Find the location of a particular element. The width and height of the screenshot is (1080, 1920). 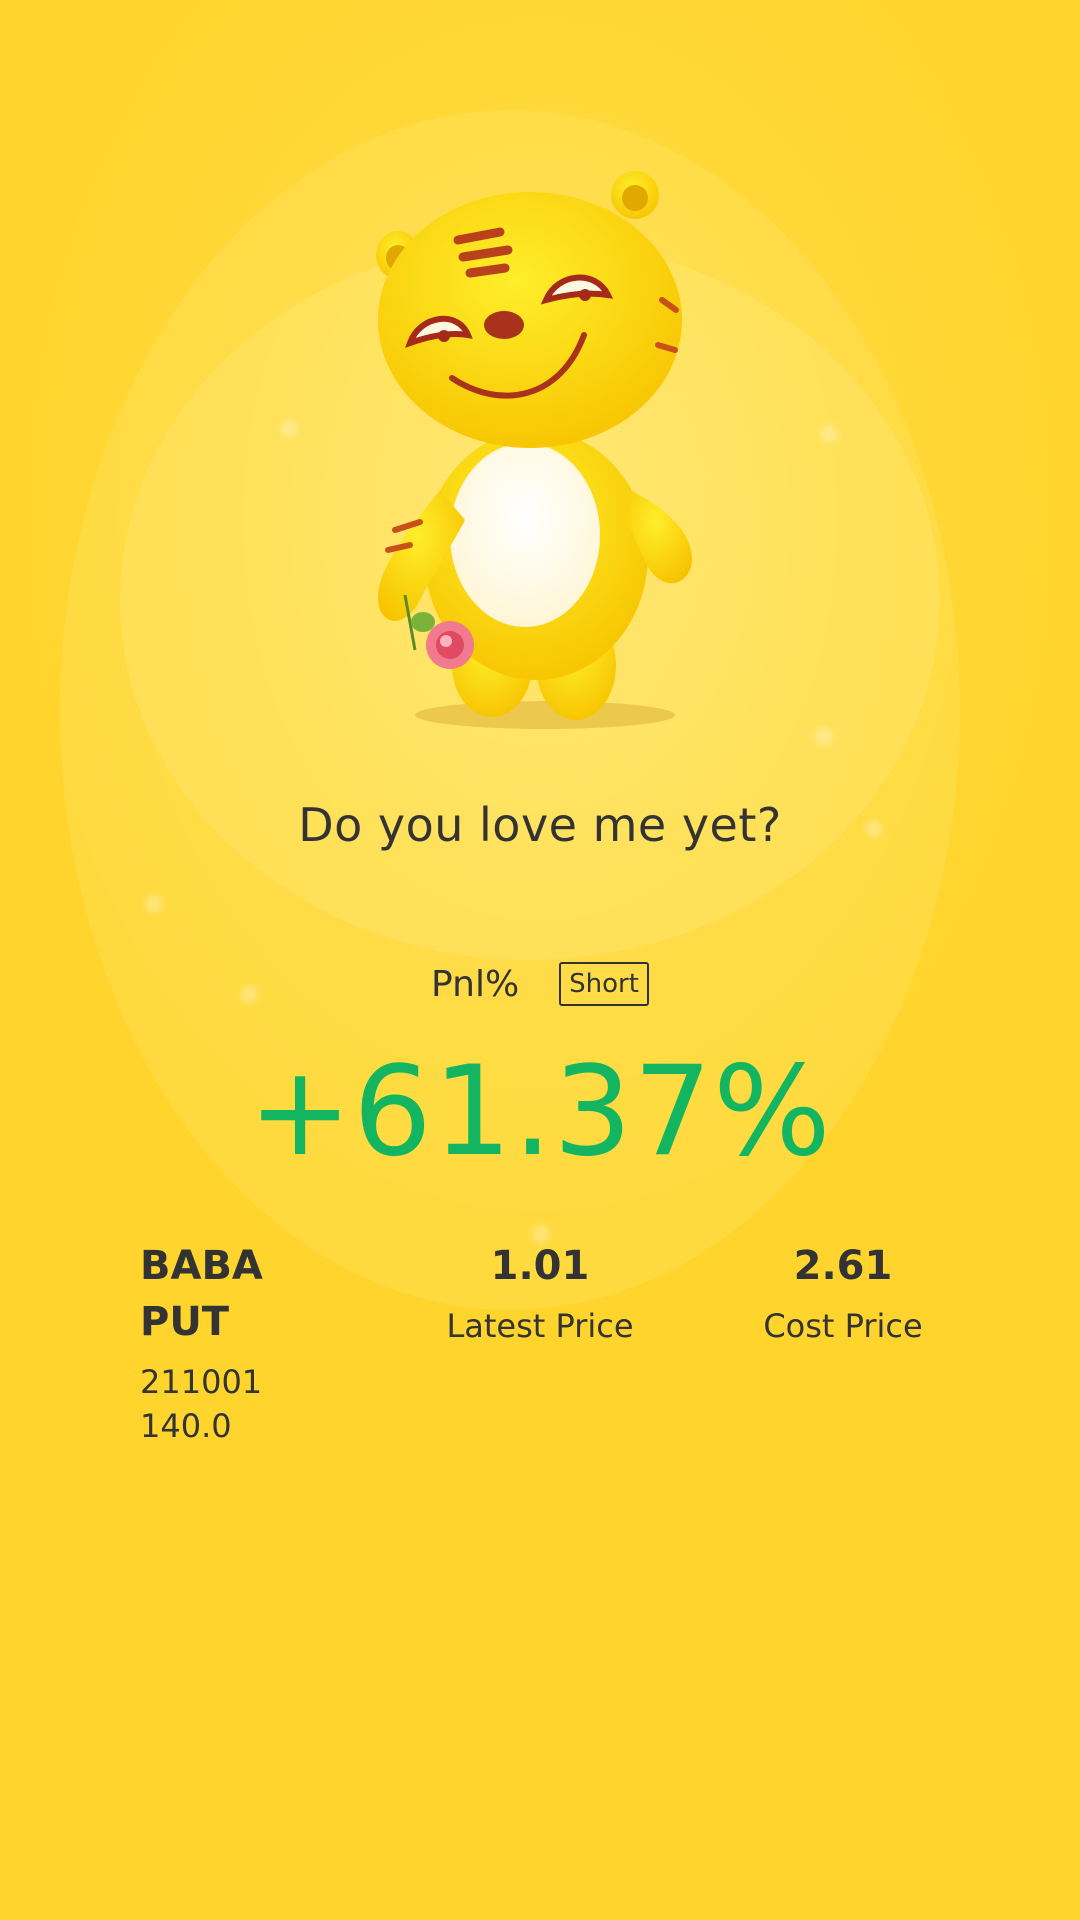

latest-price-stat: 1.01 Latest Price is located at coordinates (540, 1293).